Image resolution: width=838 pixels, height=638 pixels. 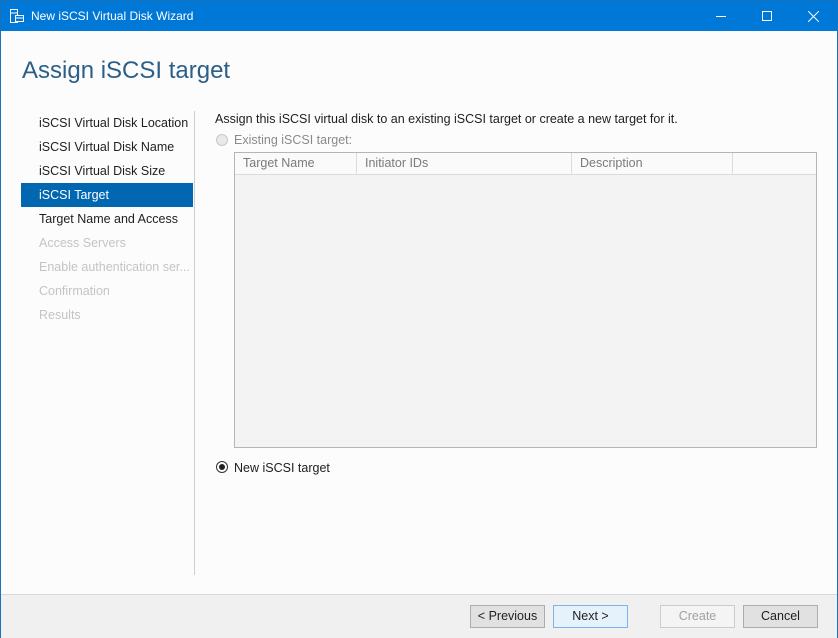 I want to click on minimize-button, so click(x=721, y=16).